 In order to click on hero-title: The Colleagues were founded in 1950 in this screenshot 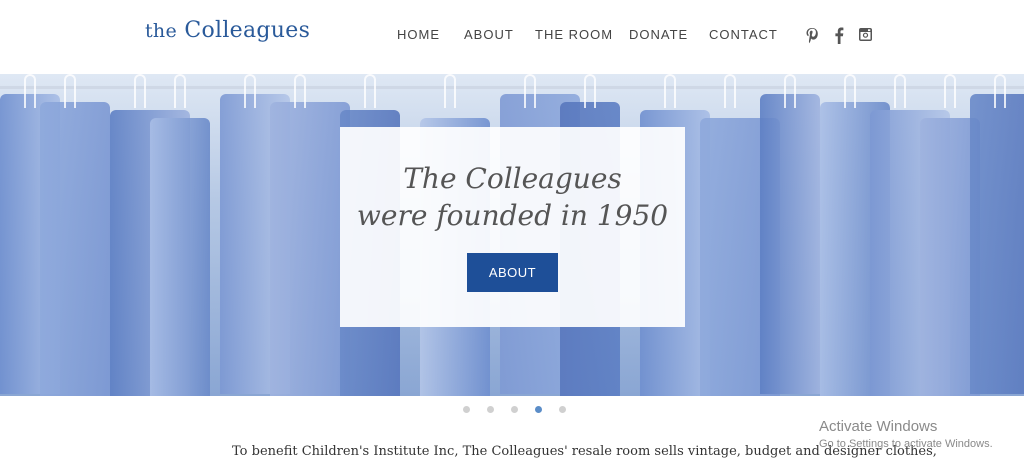, I will do `click(512, 197)`.